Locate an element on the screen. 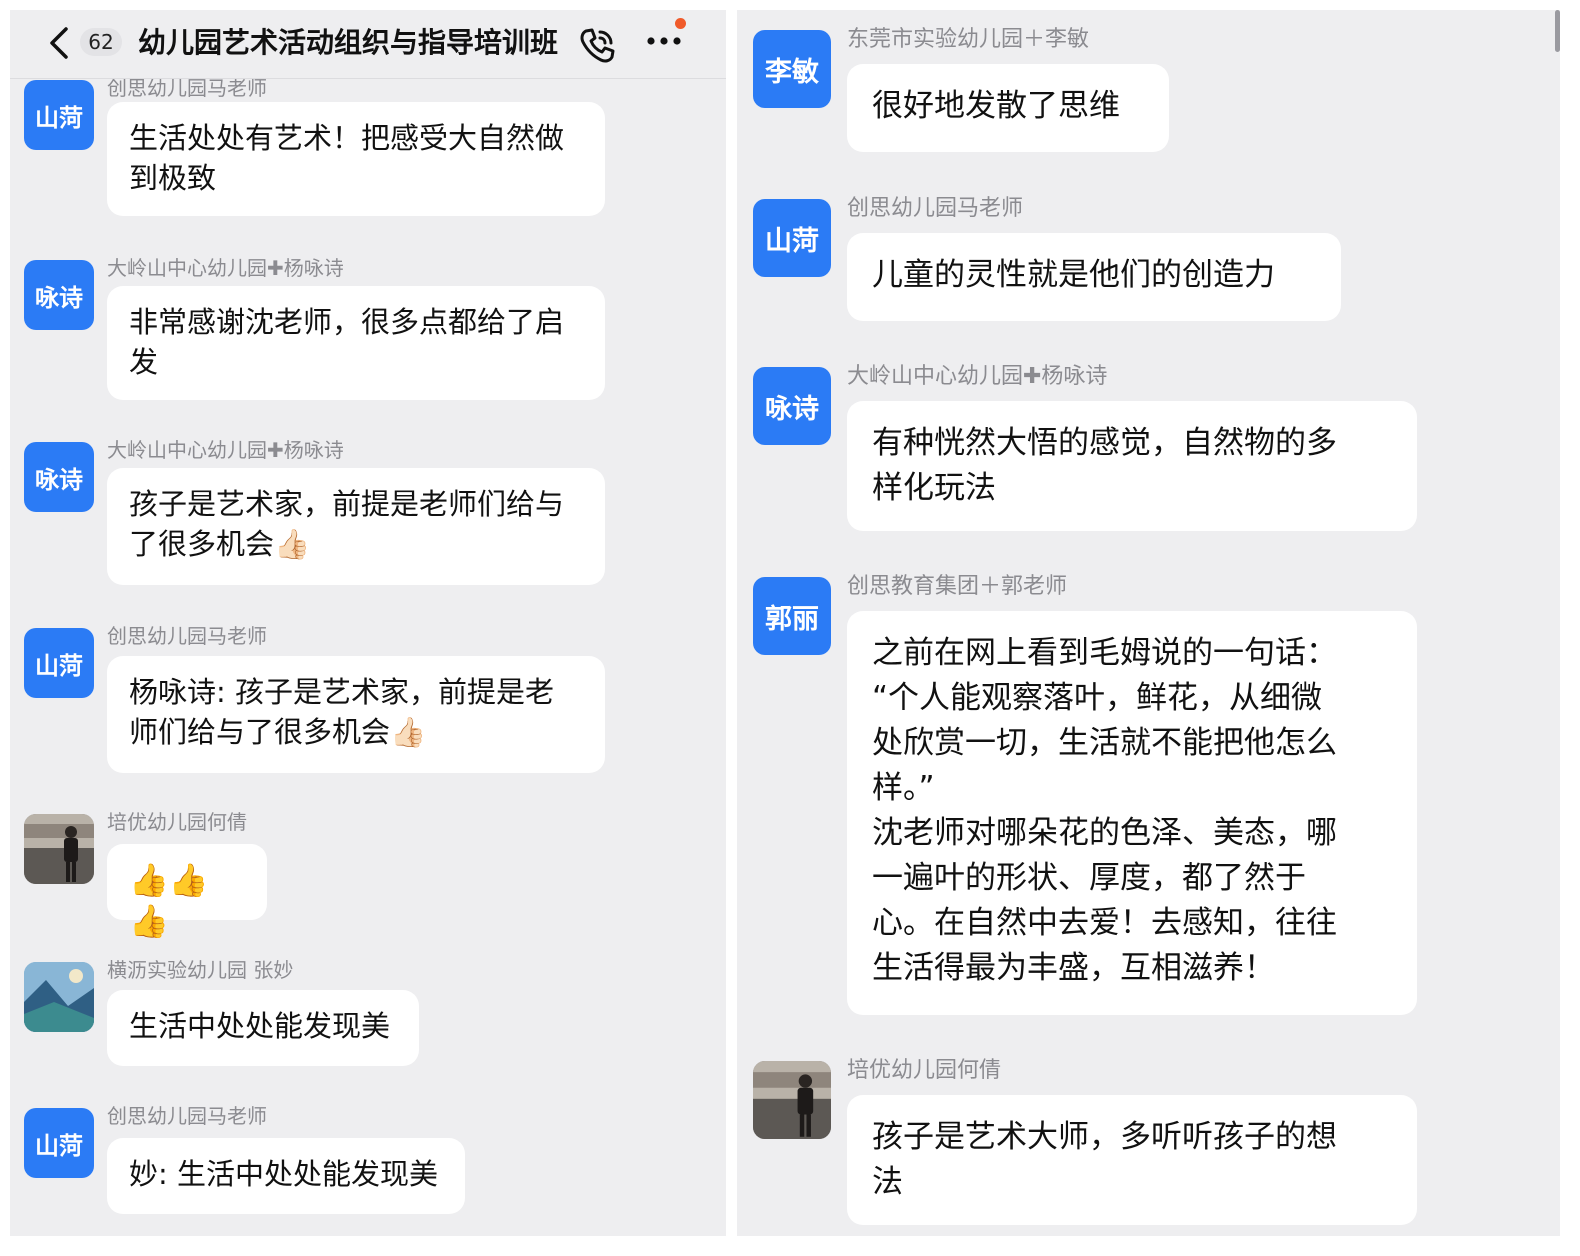  message-text-line: 一遍叶的形状、厚度，都了然于 is located at coordinates (1089, 878).